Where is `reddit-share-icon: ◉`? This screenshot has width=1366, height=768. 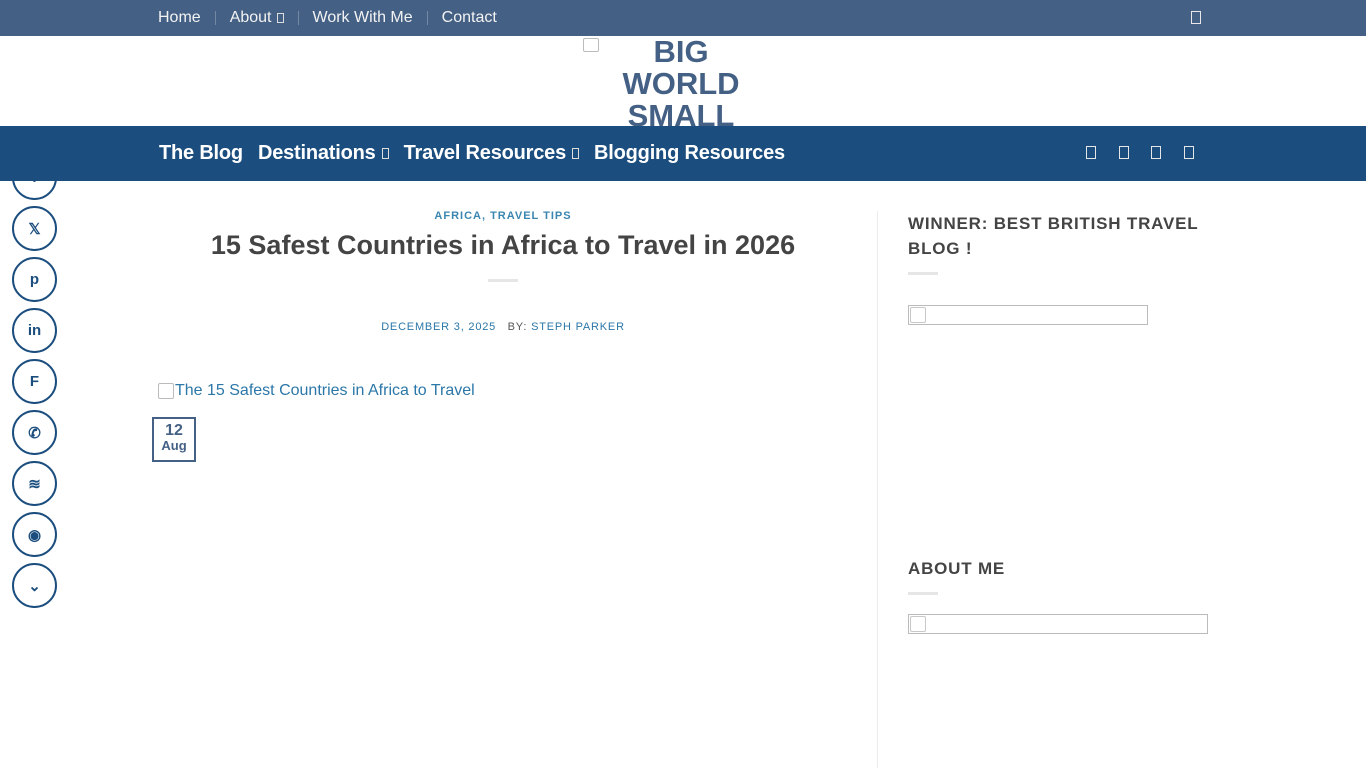 reddit-share-icon: ◉ is located at coordinates (34, 535).